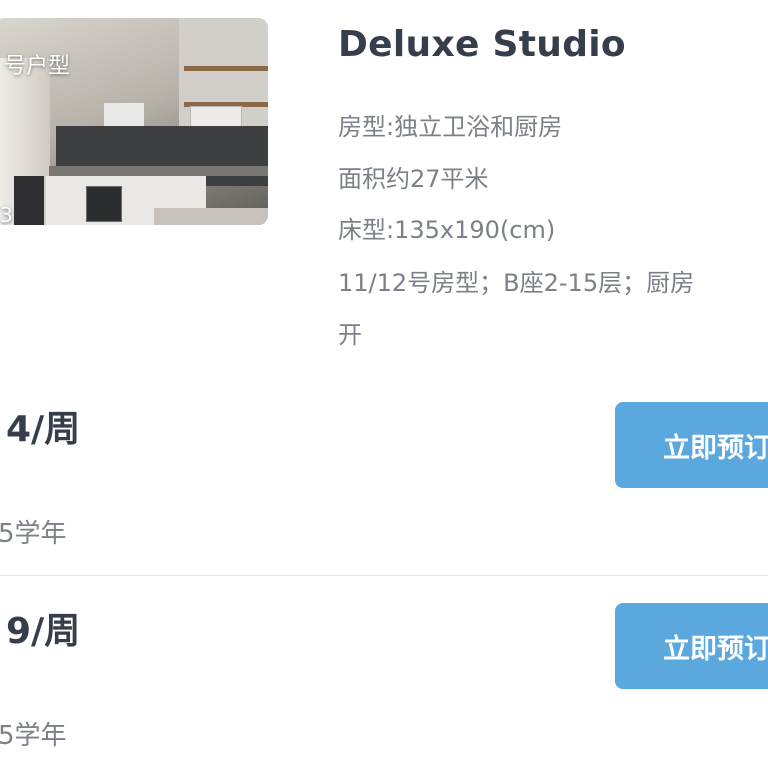 The height and width of the screenshot is (768, 768). I want to click on room-location-detail-continued: 开, so click(350, 335).